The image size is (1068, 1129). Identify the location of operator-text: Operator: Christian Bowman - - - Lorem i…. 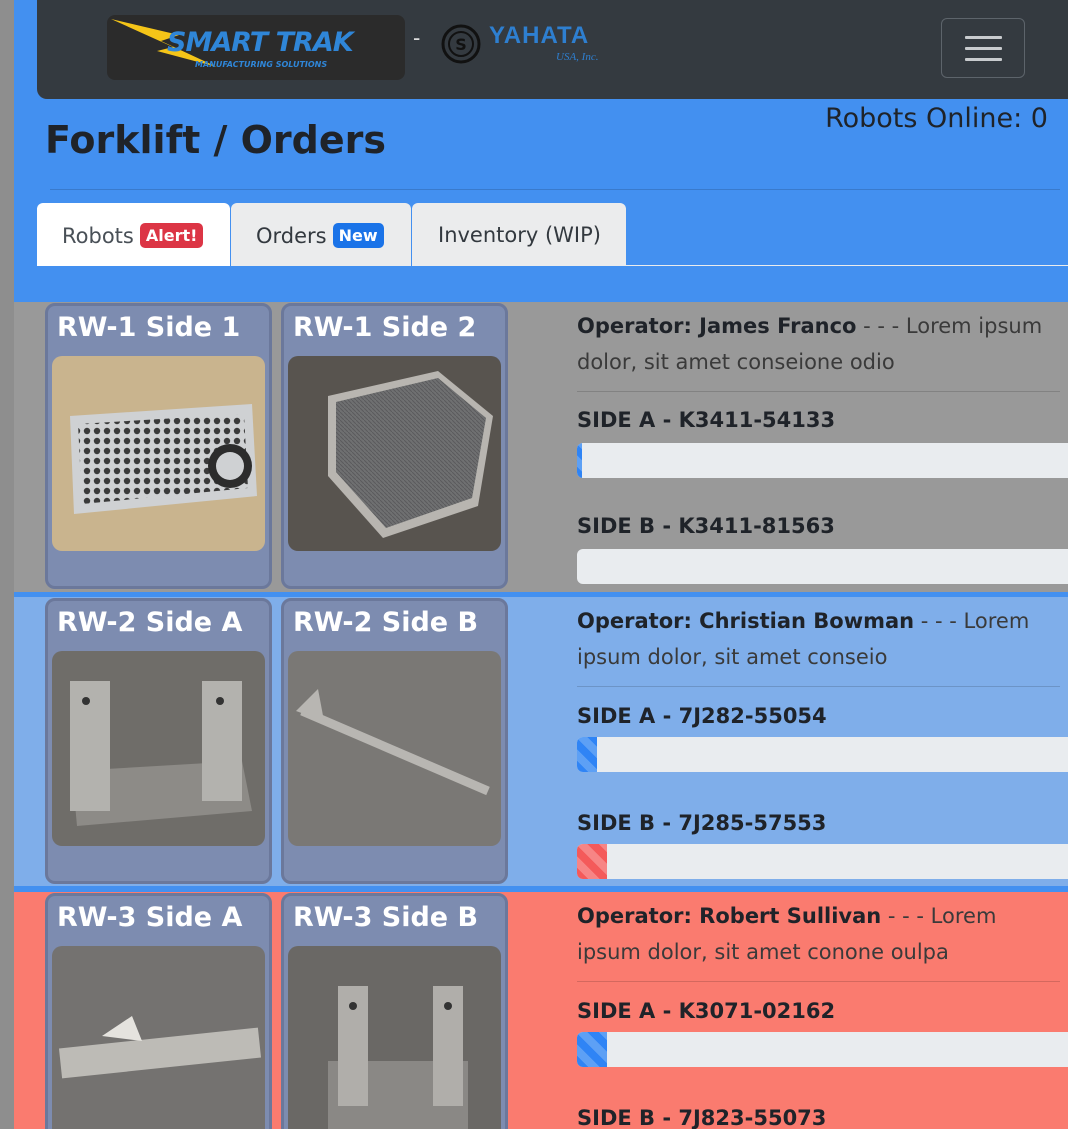
(822, 639).